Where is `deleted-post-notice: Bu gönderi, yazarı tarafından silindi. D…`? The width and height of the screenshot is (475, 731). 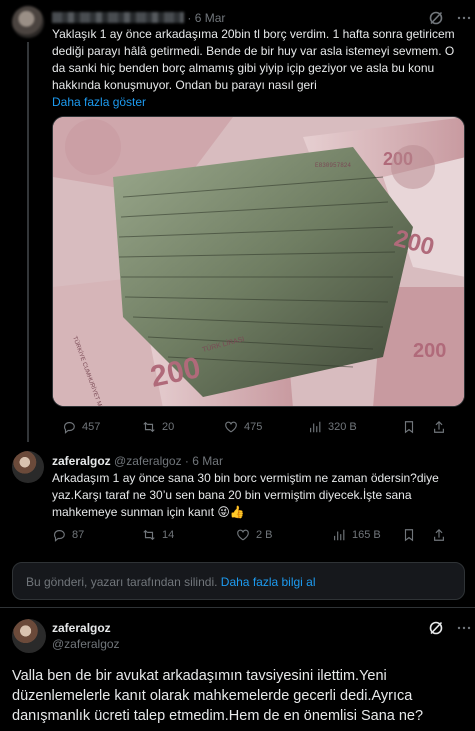 deleted-post-notice: Bu gönderi, yazarı tarafından silindi. D… is located at coordinates (238, 581).